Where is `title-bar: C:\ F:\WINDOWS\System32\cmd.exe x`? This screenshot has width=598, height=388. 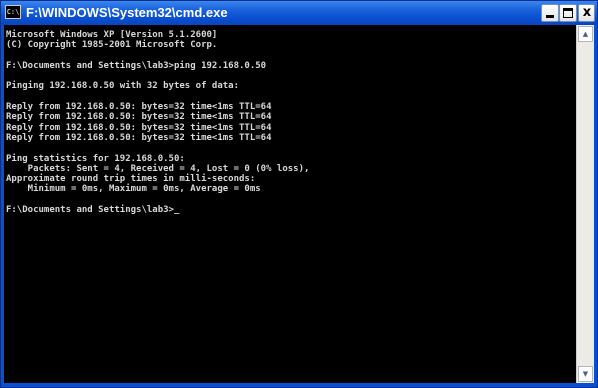
title-bar: C:\ F:\WINDOWS\System32\cmd.exe x is located at coordinates (299, 13).